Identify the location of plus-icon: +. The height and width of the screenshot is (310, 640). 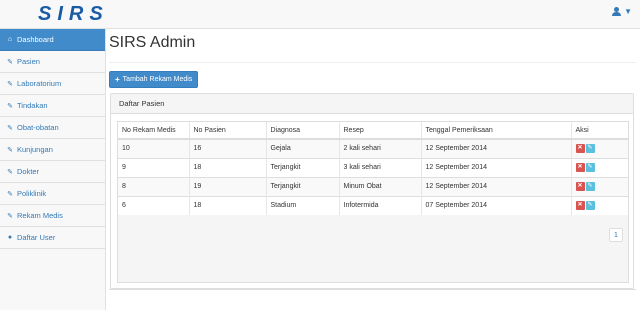
(117, 79).